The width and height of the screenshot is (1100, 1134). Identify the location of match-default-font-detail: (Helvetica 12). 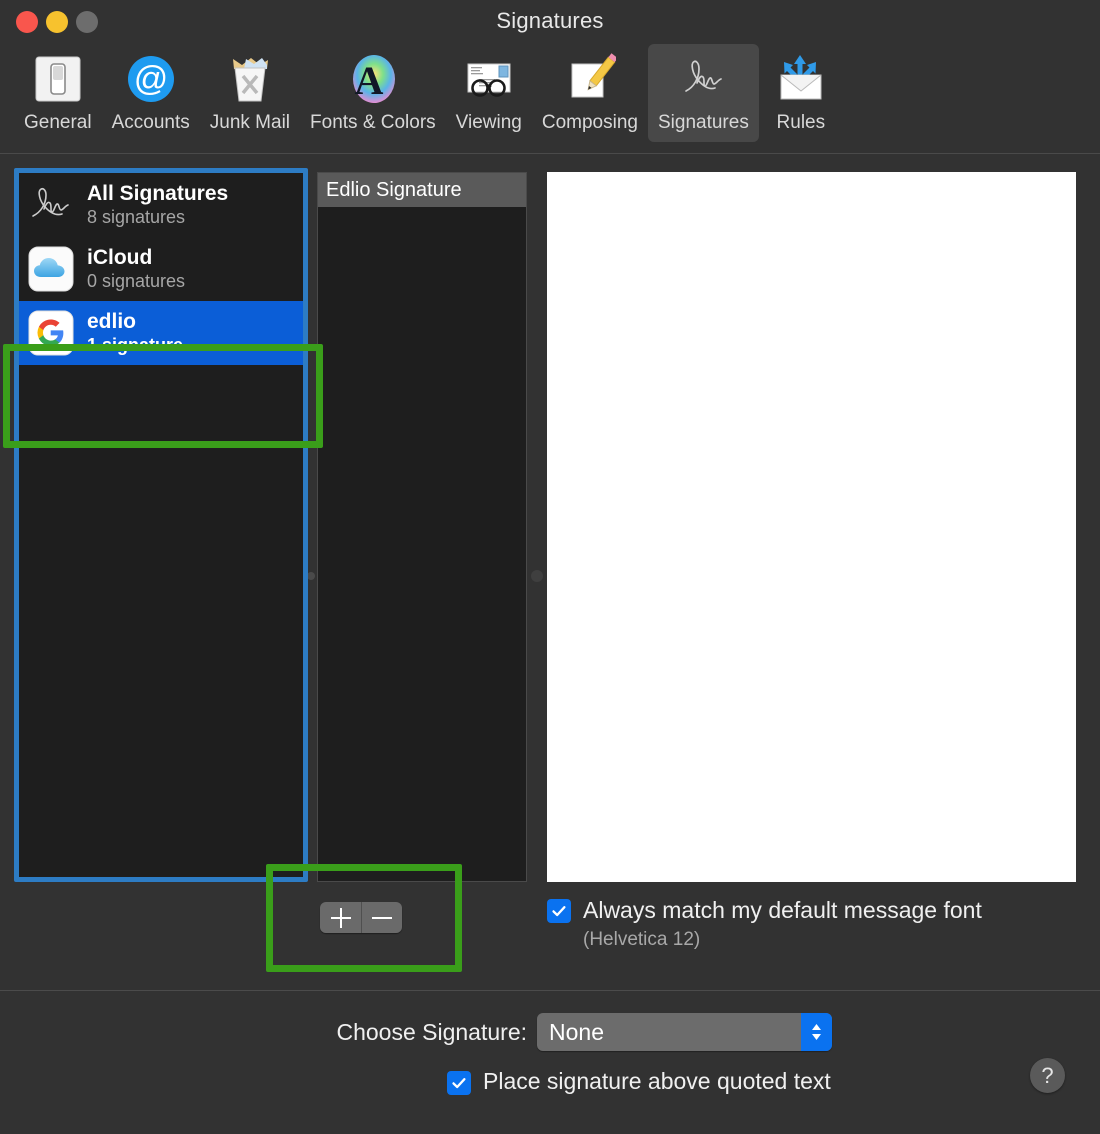
(642, 939).